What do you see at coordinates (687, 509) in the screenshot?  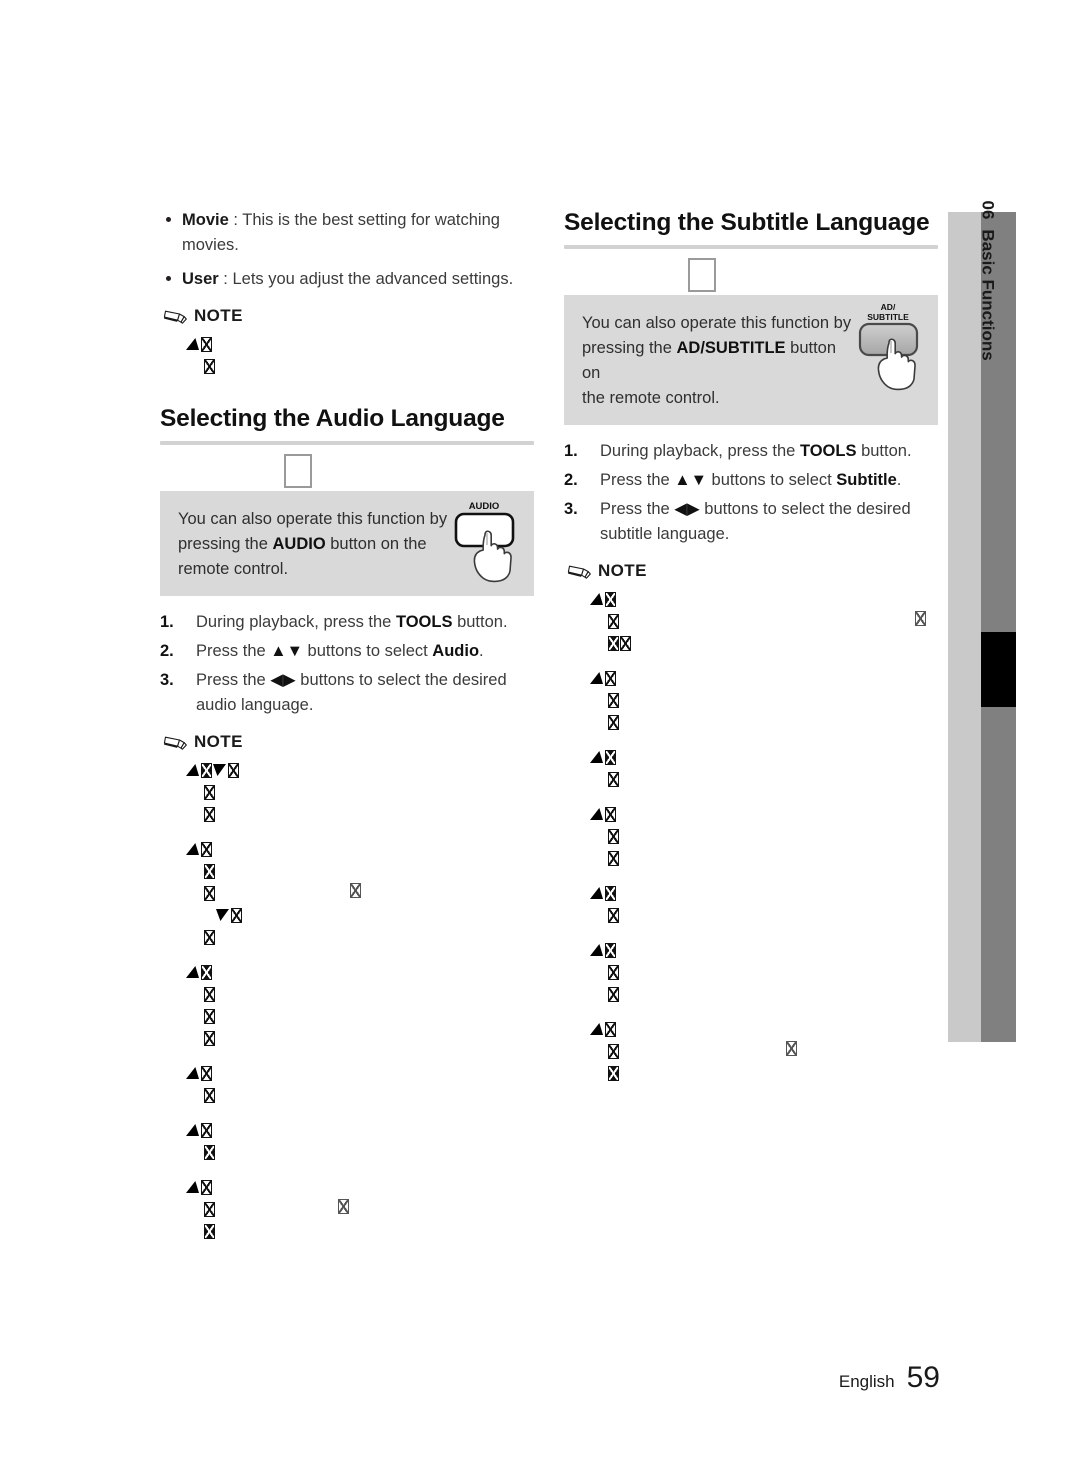 I see `leftright-arrows-icon: ◀▶` at bounding box center [687, 509].